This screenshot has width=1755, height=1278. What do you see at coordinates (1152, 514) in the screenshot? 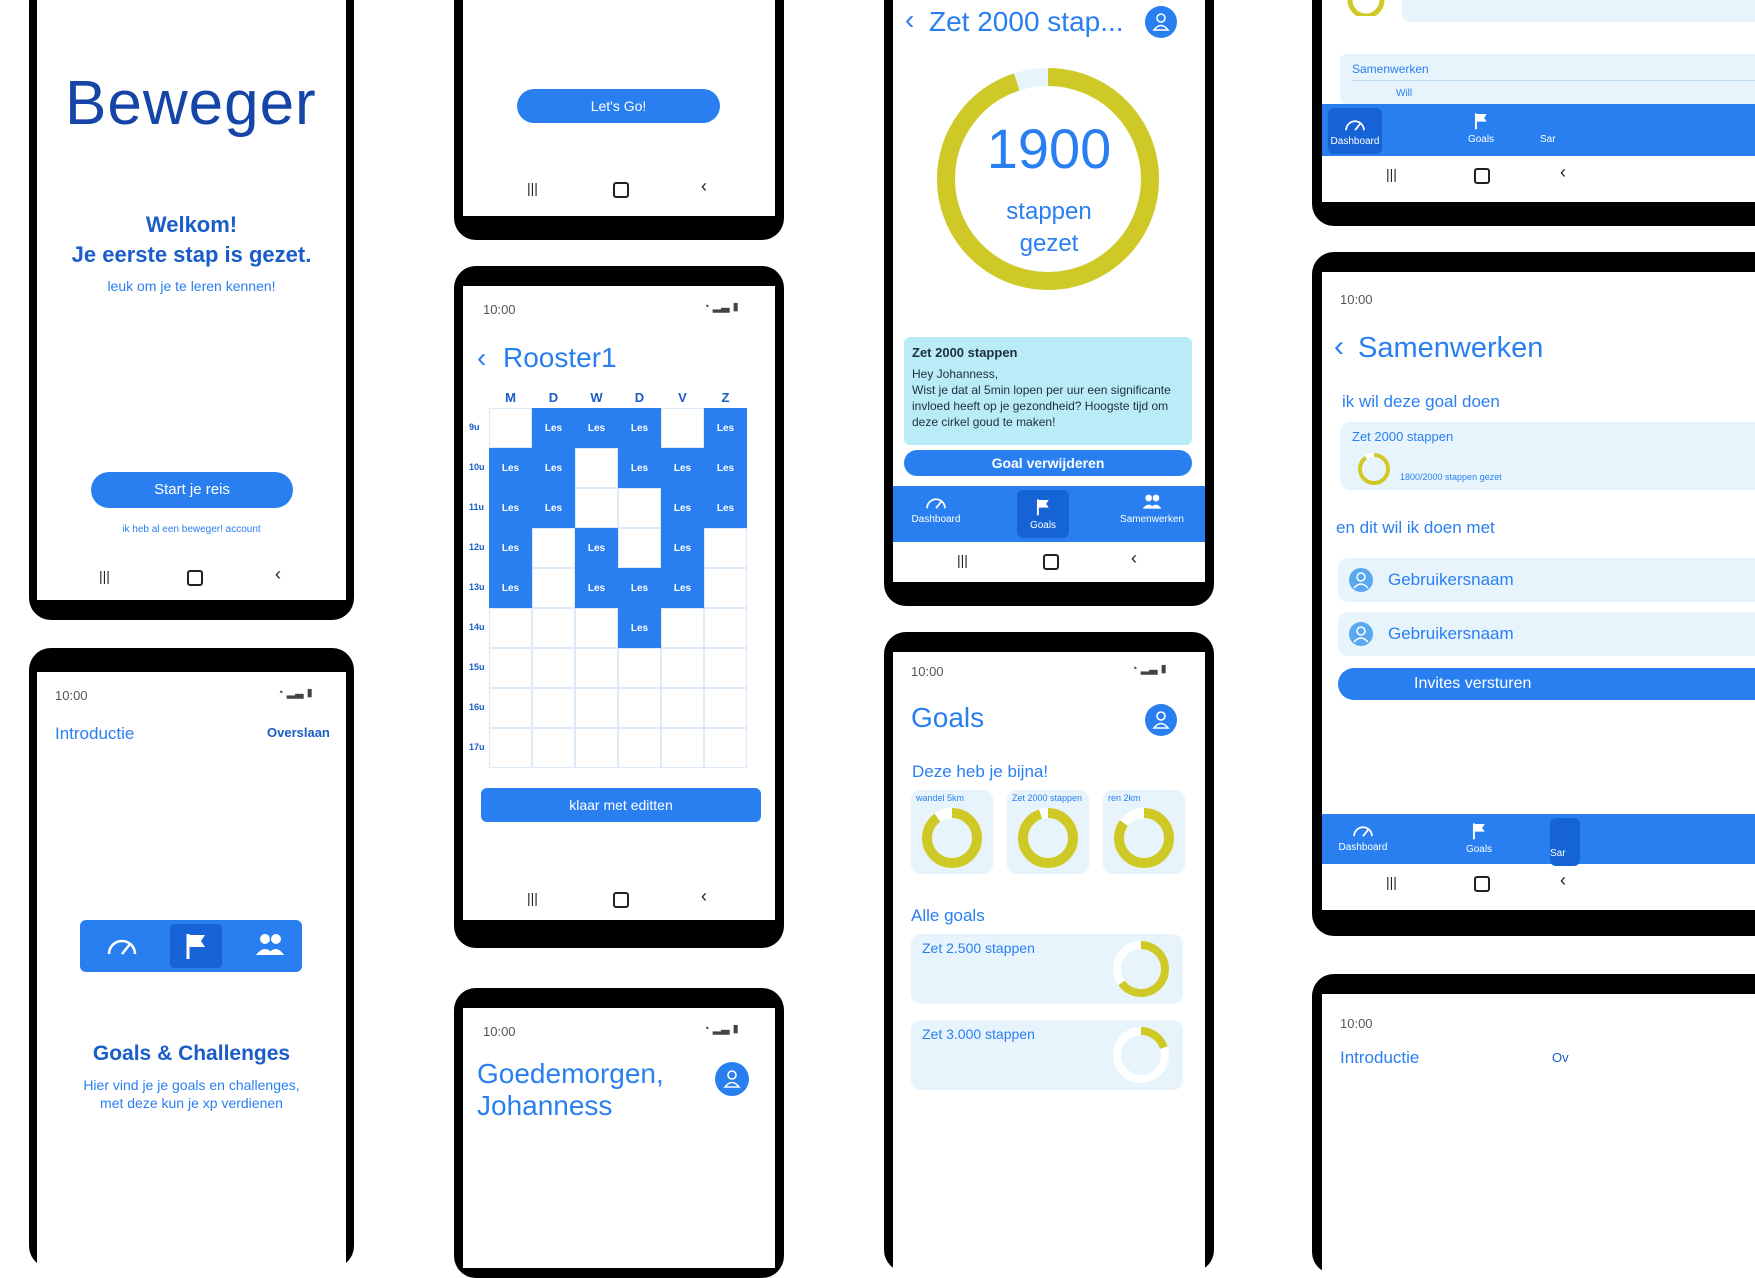
I see `tab-samenwerken: Samenwerken` at bounding box center [1152, 514].